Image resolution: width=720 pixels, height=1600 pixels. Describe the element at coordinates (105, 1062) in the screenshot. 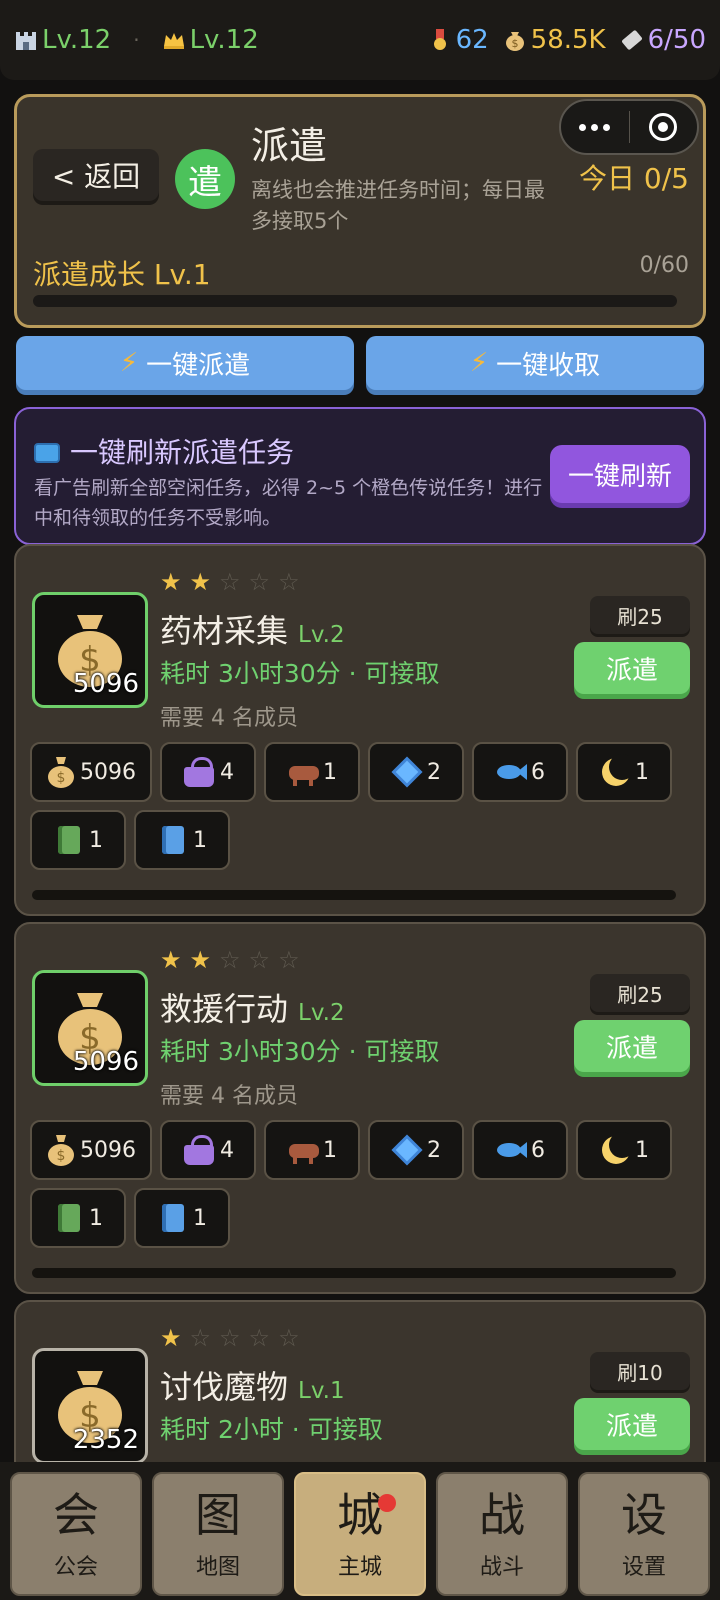

I see `task-icon-qty: 5096` at that location.